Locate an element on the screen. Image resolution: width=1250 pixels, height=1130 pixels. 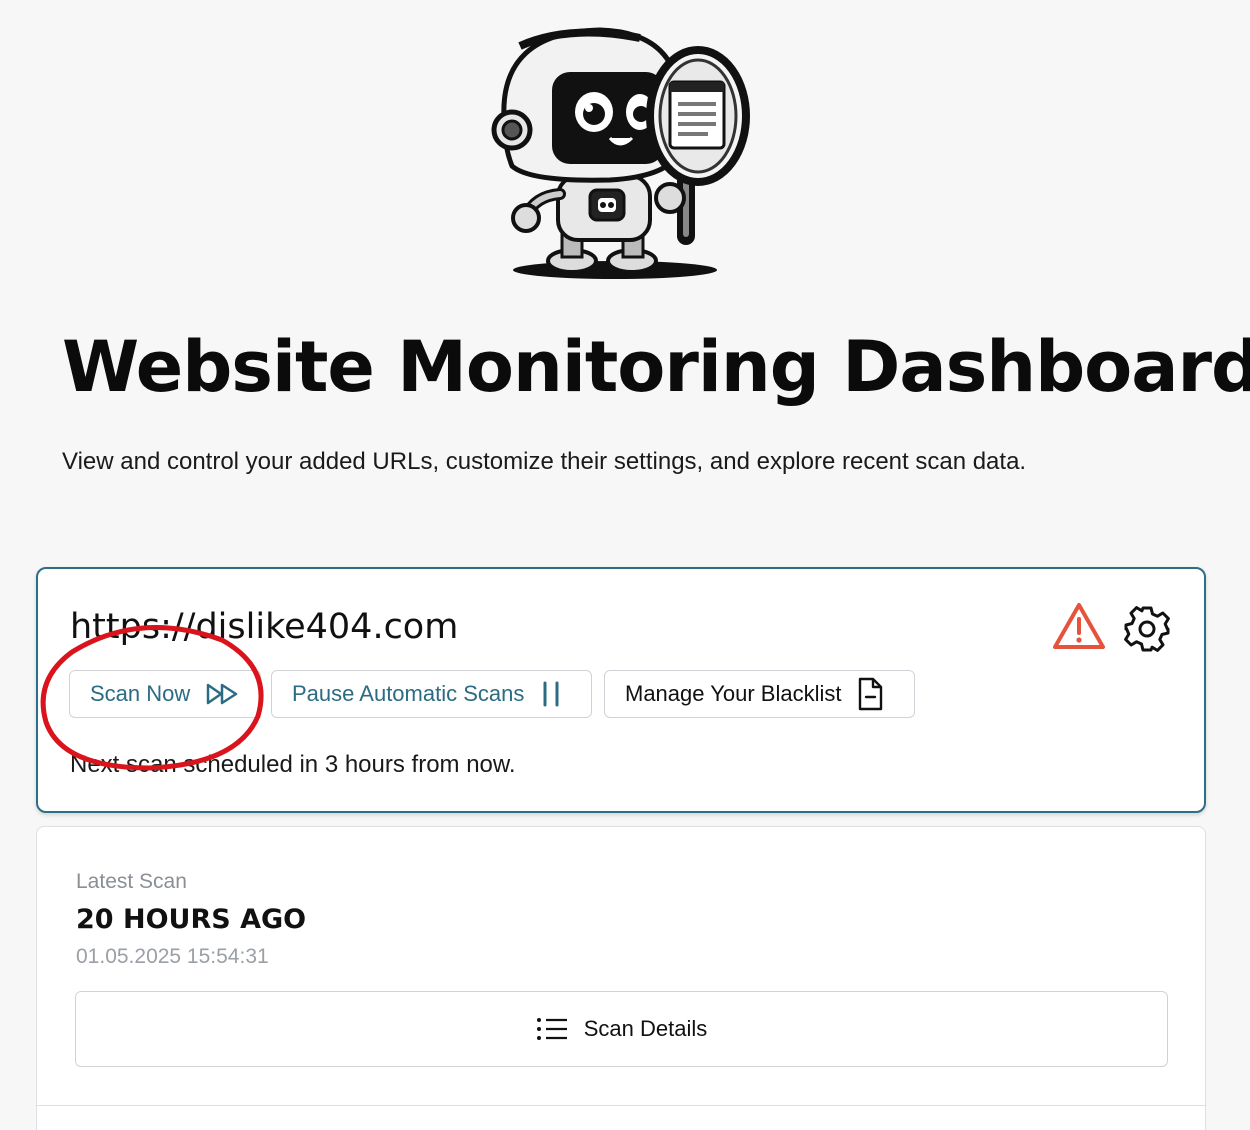
latest-scan-relative-time: 20 HOURS AGO is located at coordinates (191, 919).